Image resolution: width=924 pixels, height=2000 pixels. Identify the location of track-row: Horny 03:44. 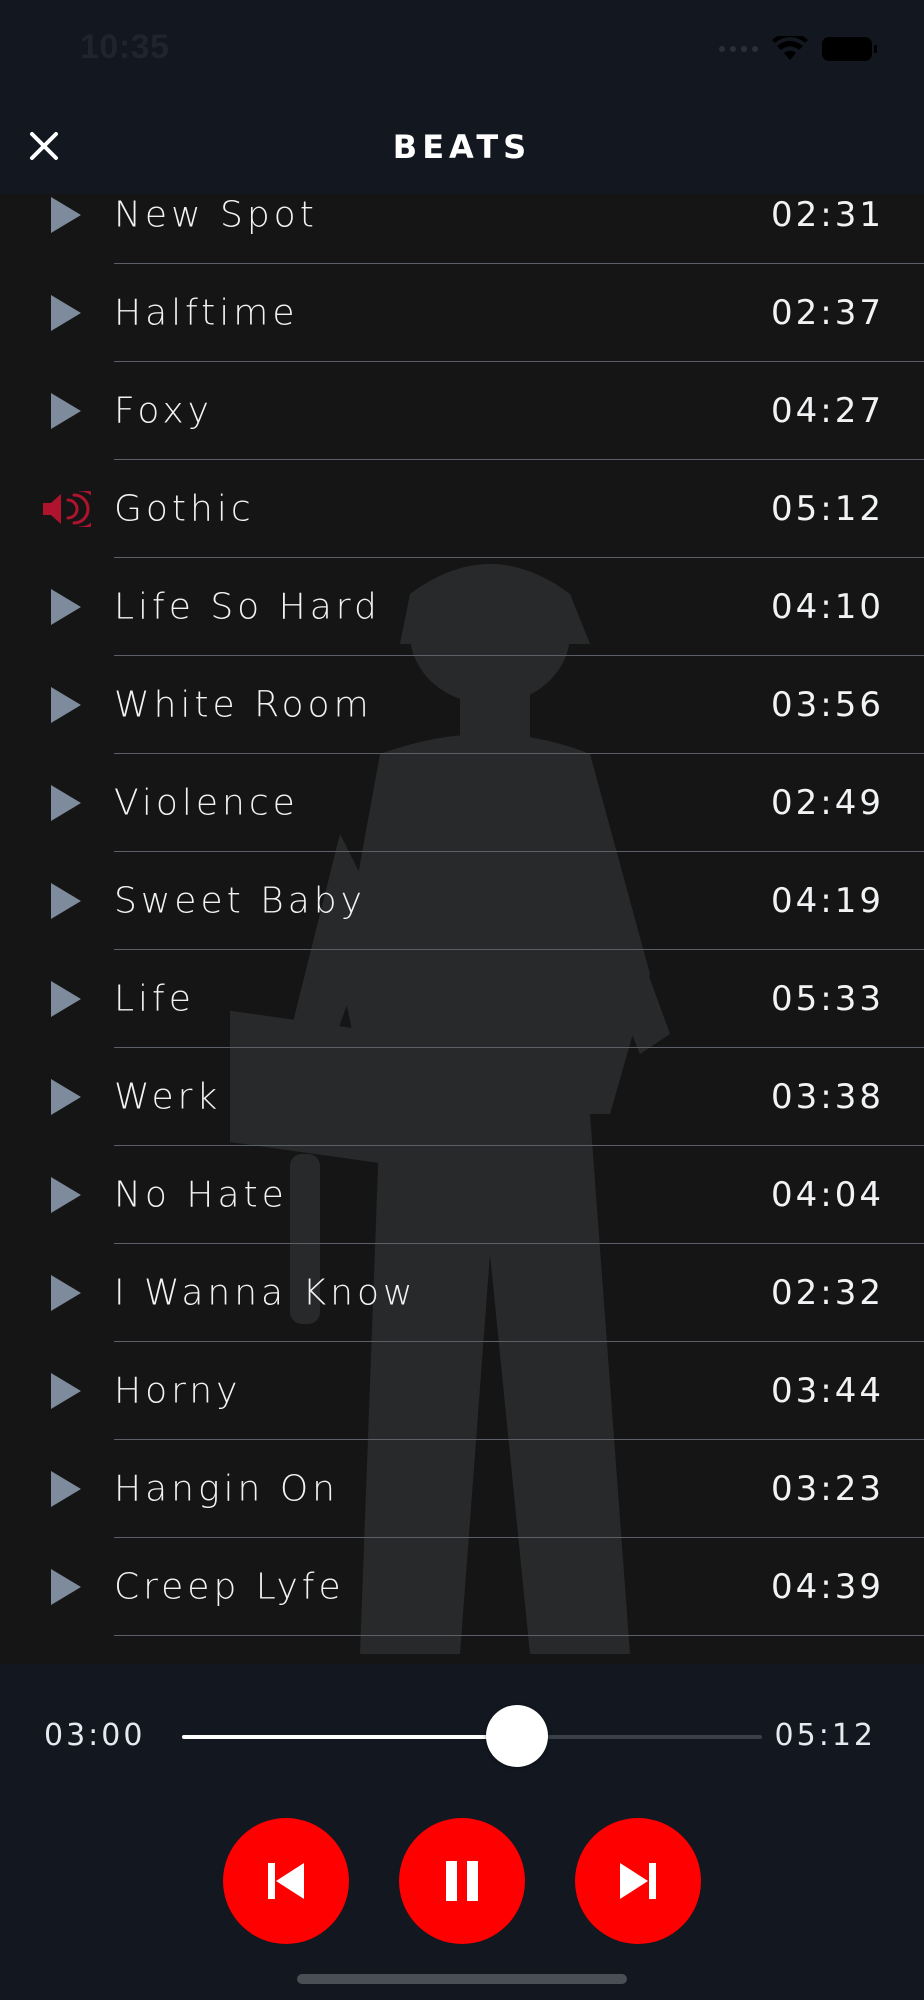
(462, 1391).